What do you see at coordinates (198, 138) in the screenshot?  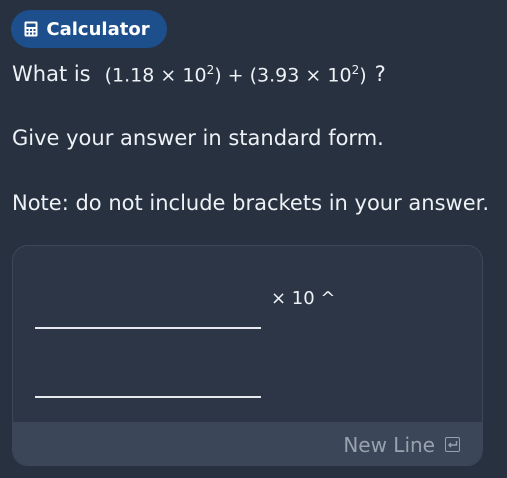 I see `instruction-text: Give your answer in standard form.` at bounding box center [198, 138].